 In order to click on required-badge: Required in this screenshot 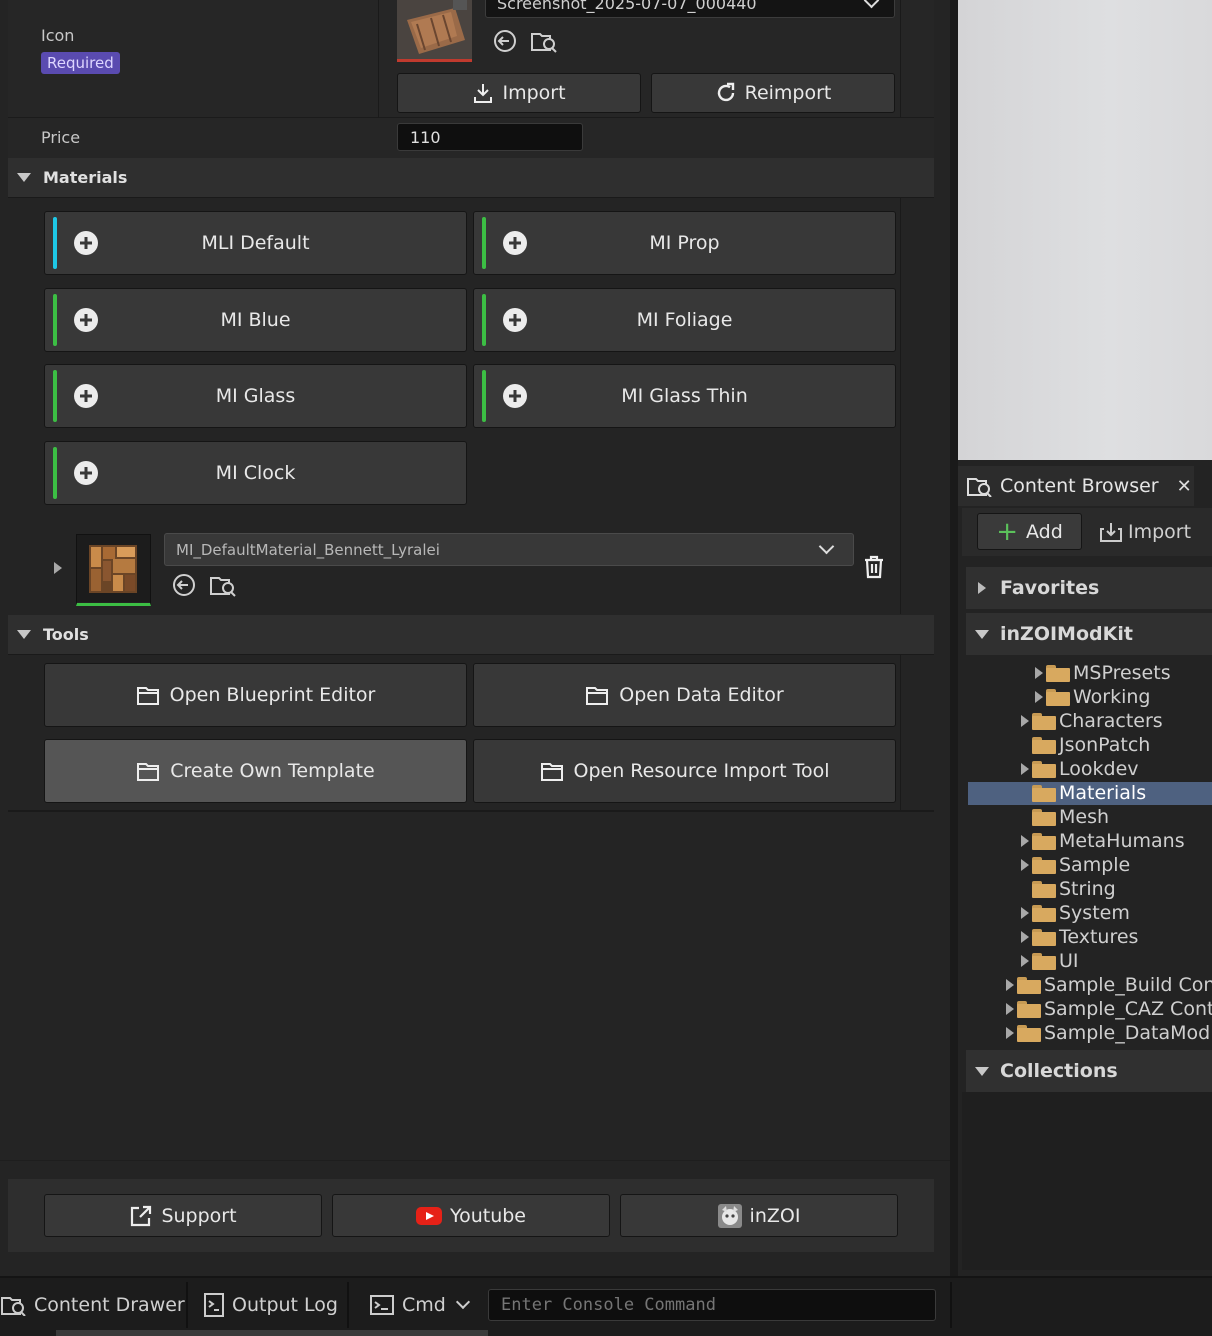, I will do `click(80, 63)`.